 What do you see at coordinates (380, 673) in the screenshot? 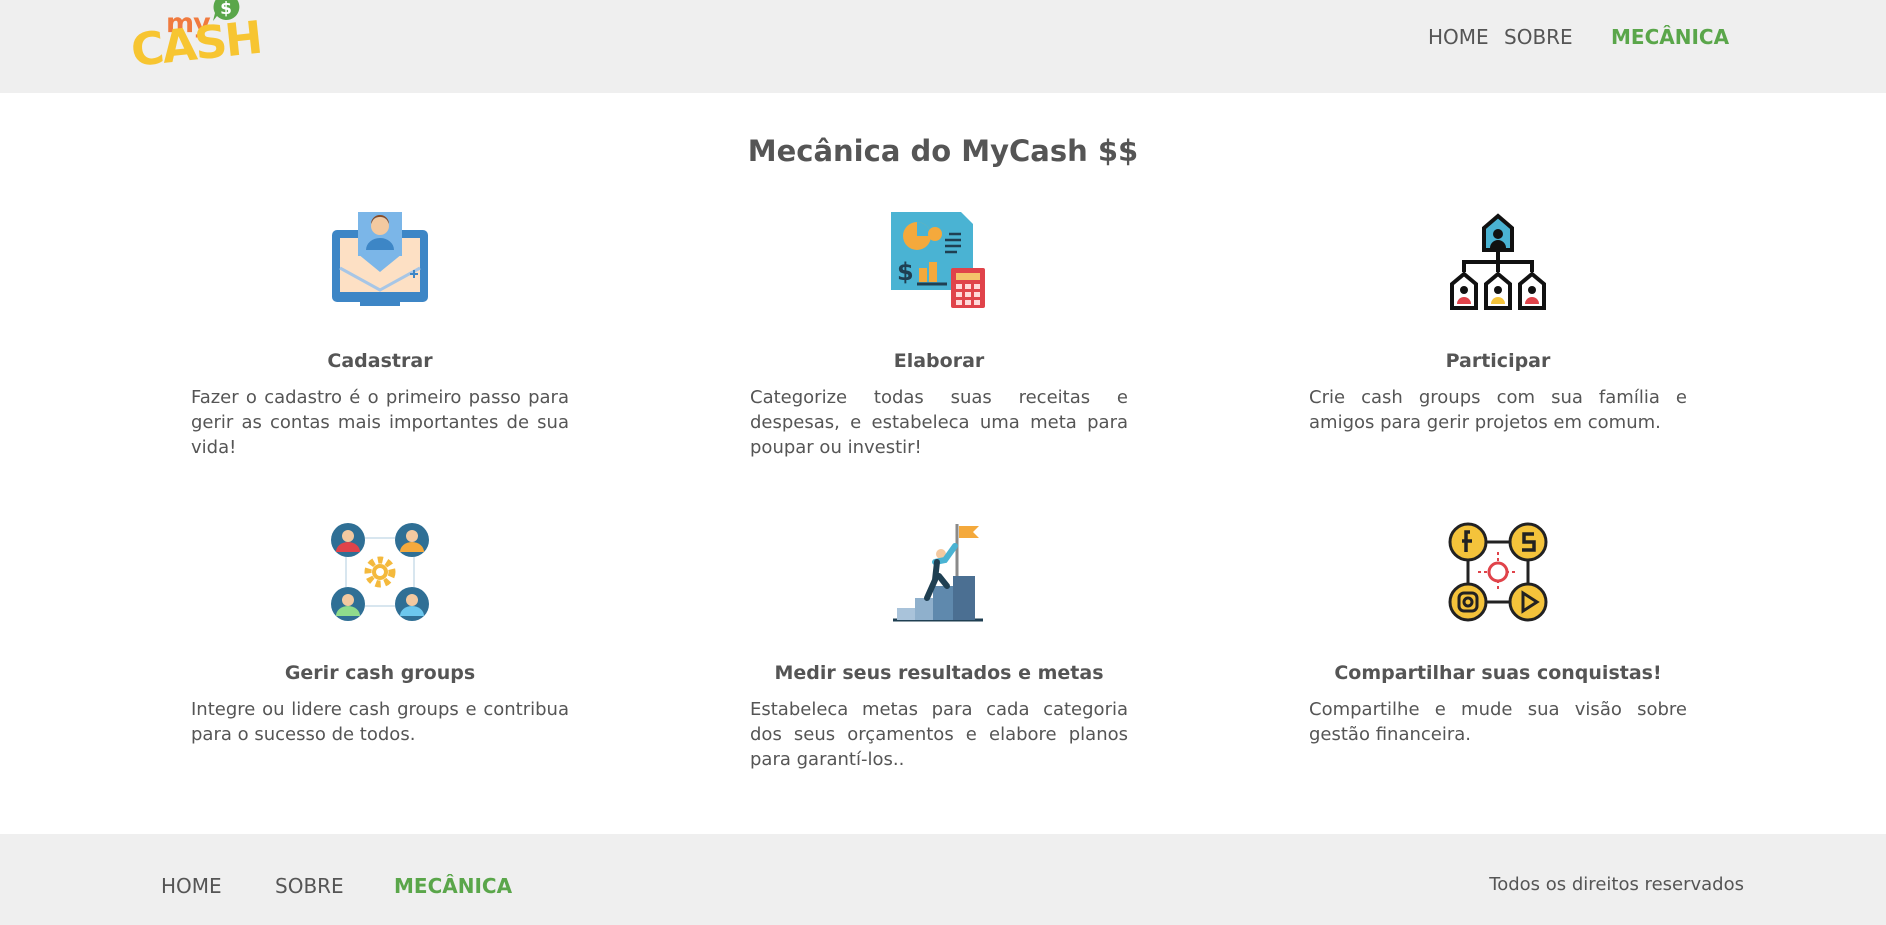
I see `card-title: Gerir cash groups` at bounding box center [380, 673].